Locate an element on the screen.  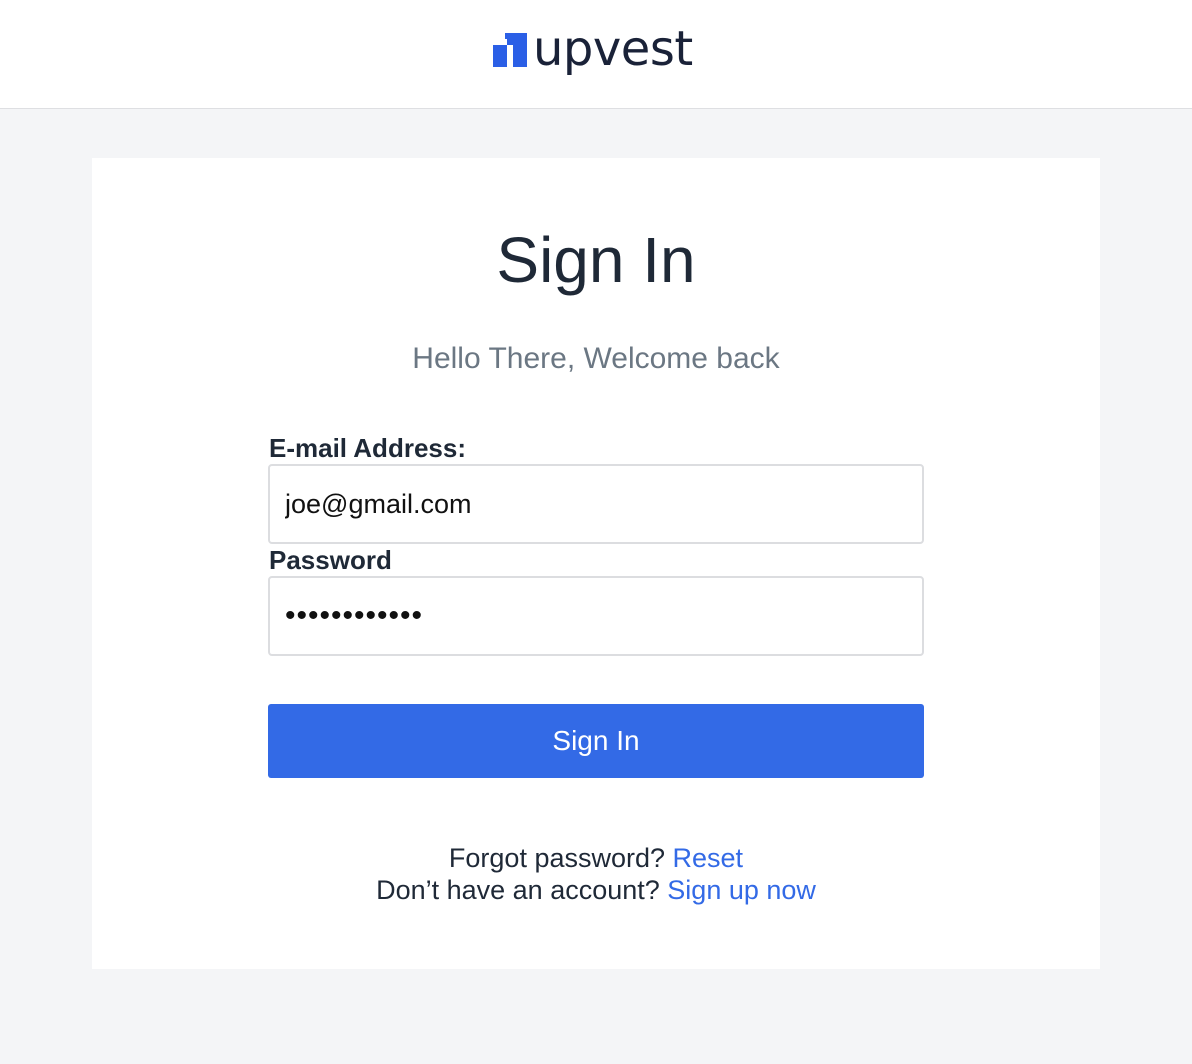
signup-text: Don’t have an account? is located at coordinates (518, 890).